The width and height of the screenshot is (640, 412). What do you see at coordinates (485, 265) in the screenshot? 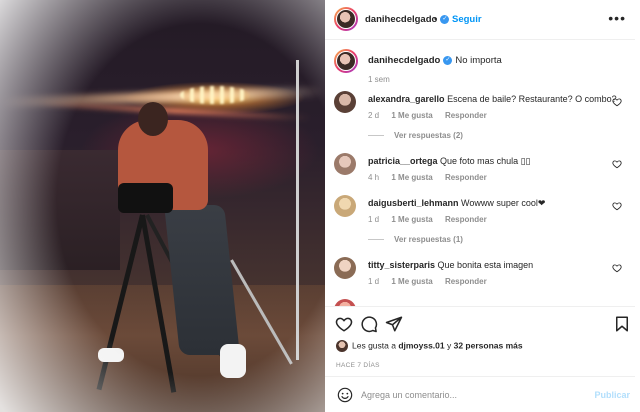
I see `comment-text: Que bonita esta imagen` at bounding box center [485, 265].